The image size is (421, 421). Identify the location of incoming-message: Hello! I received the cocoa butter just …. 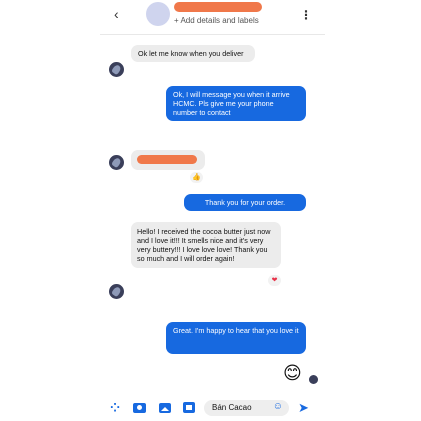
(206, 245).